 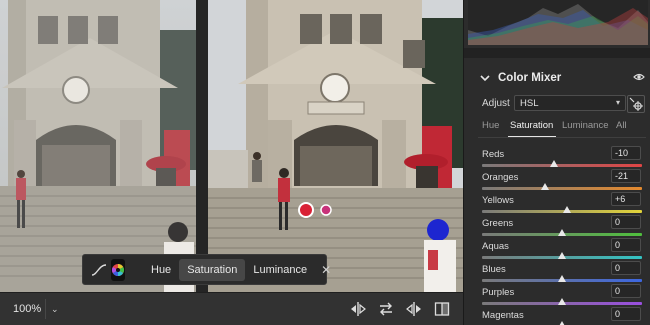 I want to click on adjust-label: Adjust, so click(x=496, y=103).